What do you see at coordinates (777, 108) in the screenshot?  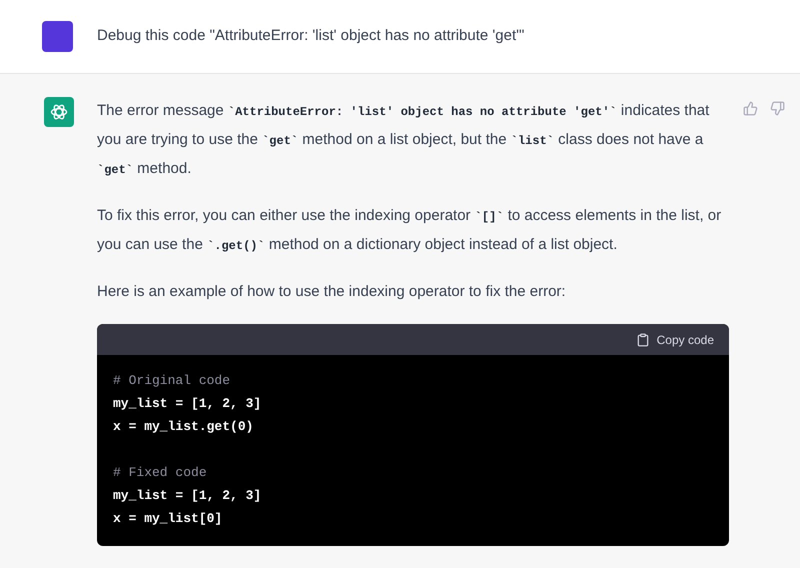 I see `thumbs-down-icon` at bounding box center [777, 108].